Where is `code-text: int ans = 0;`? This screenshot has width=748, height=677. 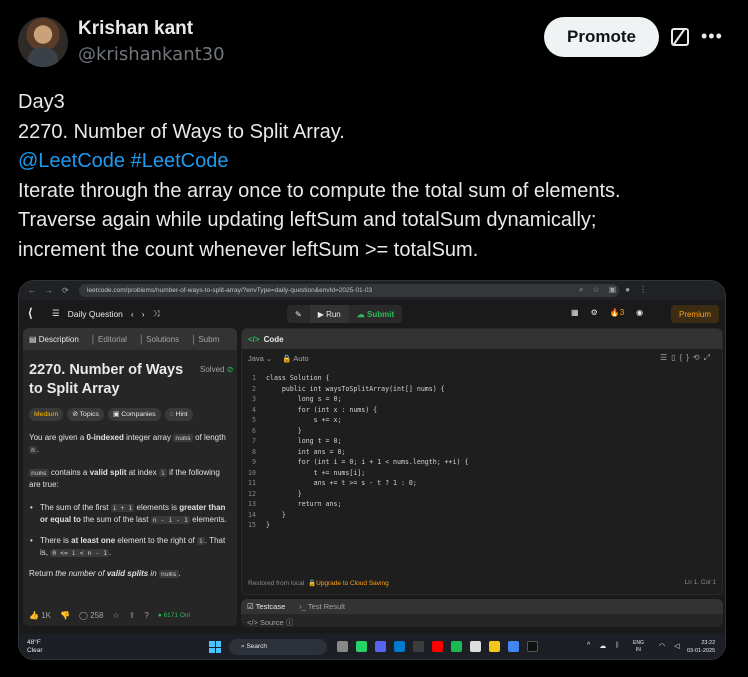 code-text: int ans = 0; is located at coordinates (306, 451).